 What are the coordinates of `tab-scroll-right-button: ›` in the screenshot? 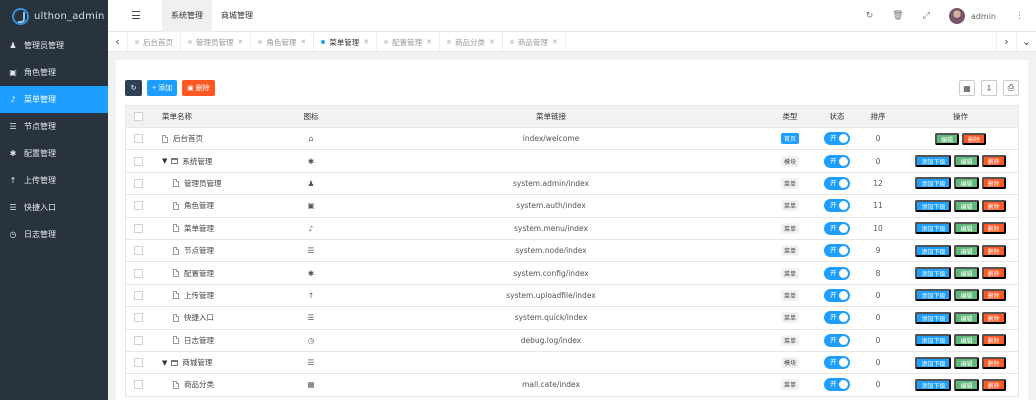 It's located at (1006, 42).